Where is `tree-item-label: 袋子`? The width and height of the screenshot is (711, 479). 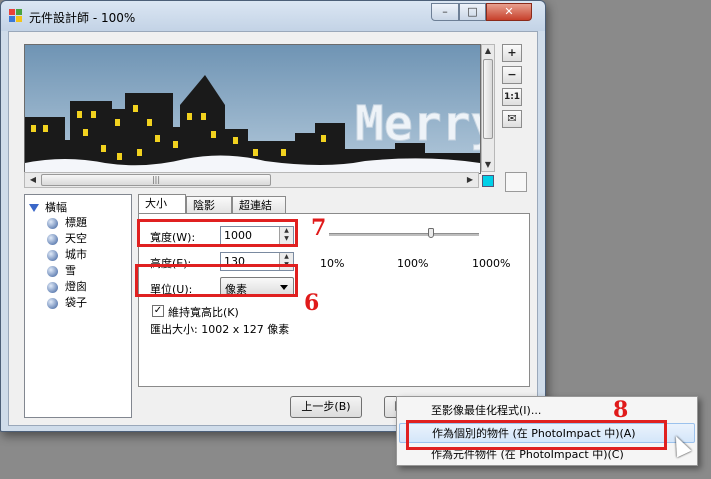 tree-item-label: 袋子 is located at coordinates (76, 302).